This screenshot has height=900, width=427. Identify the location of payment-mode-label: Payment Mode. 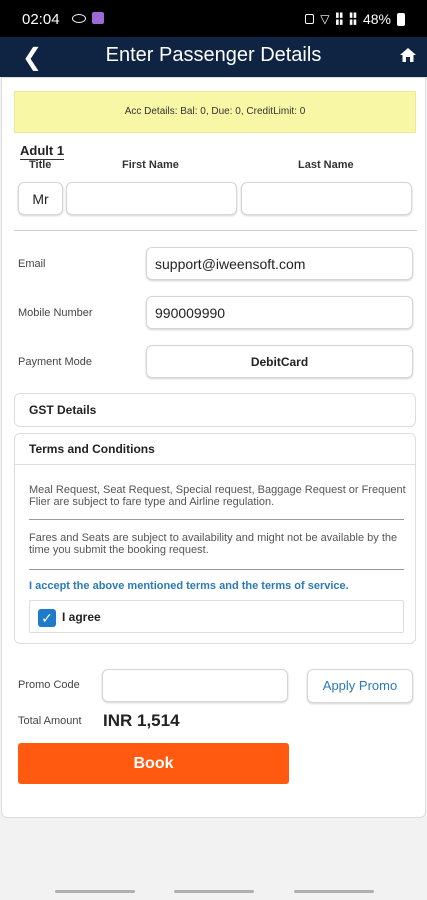
(55, 362).